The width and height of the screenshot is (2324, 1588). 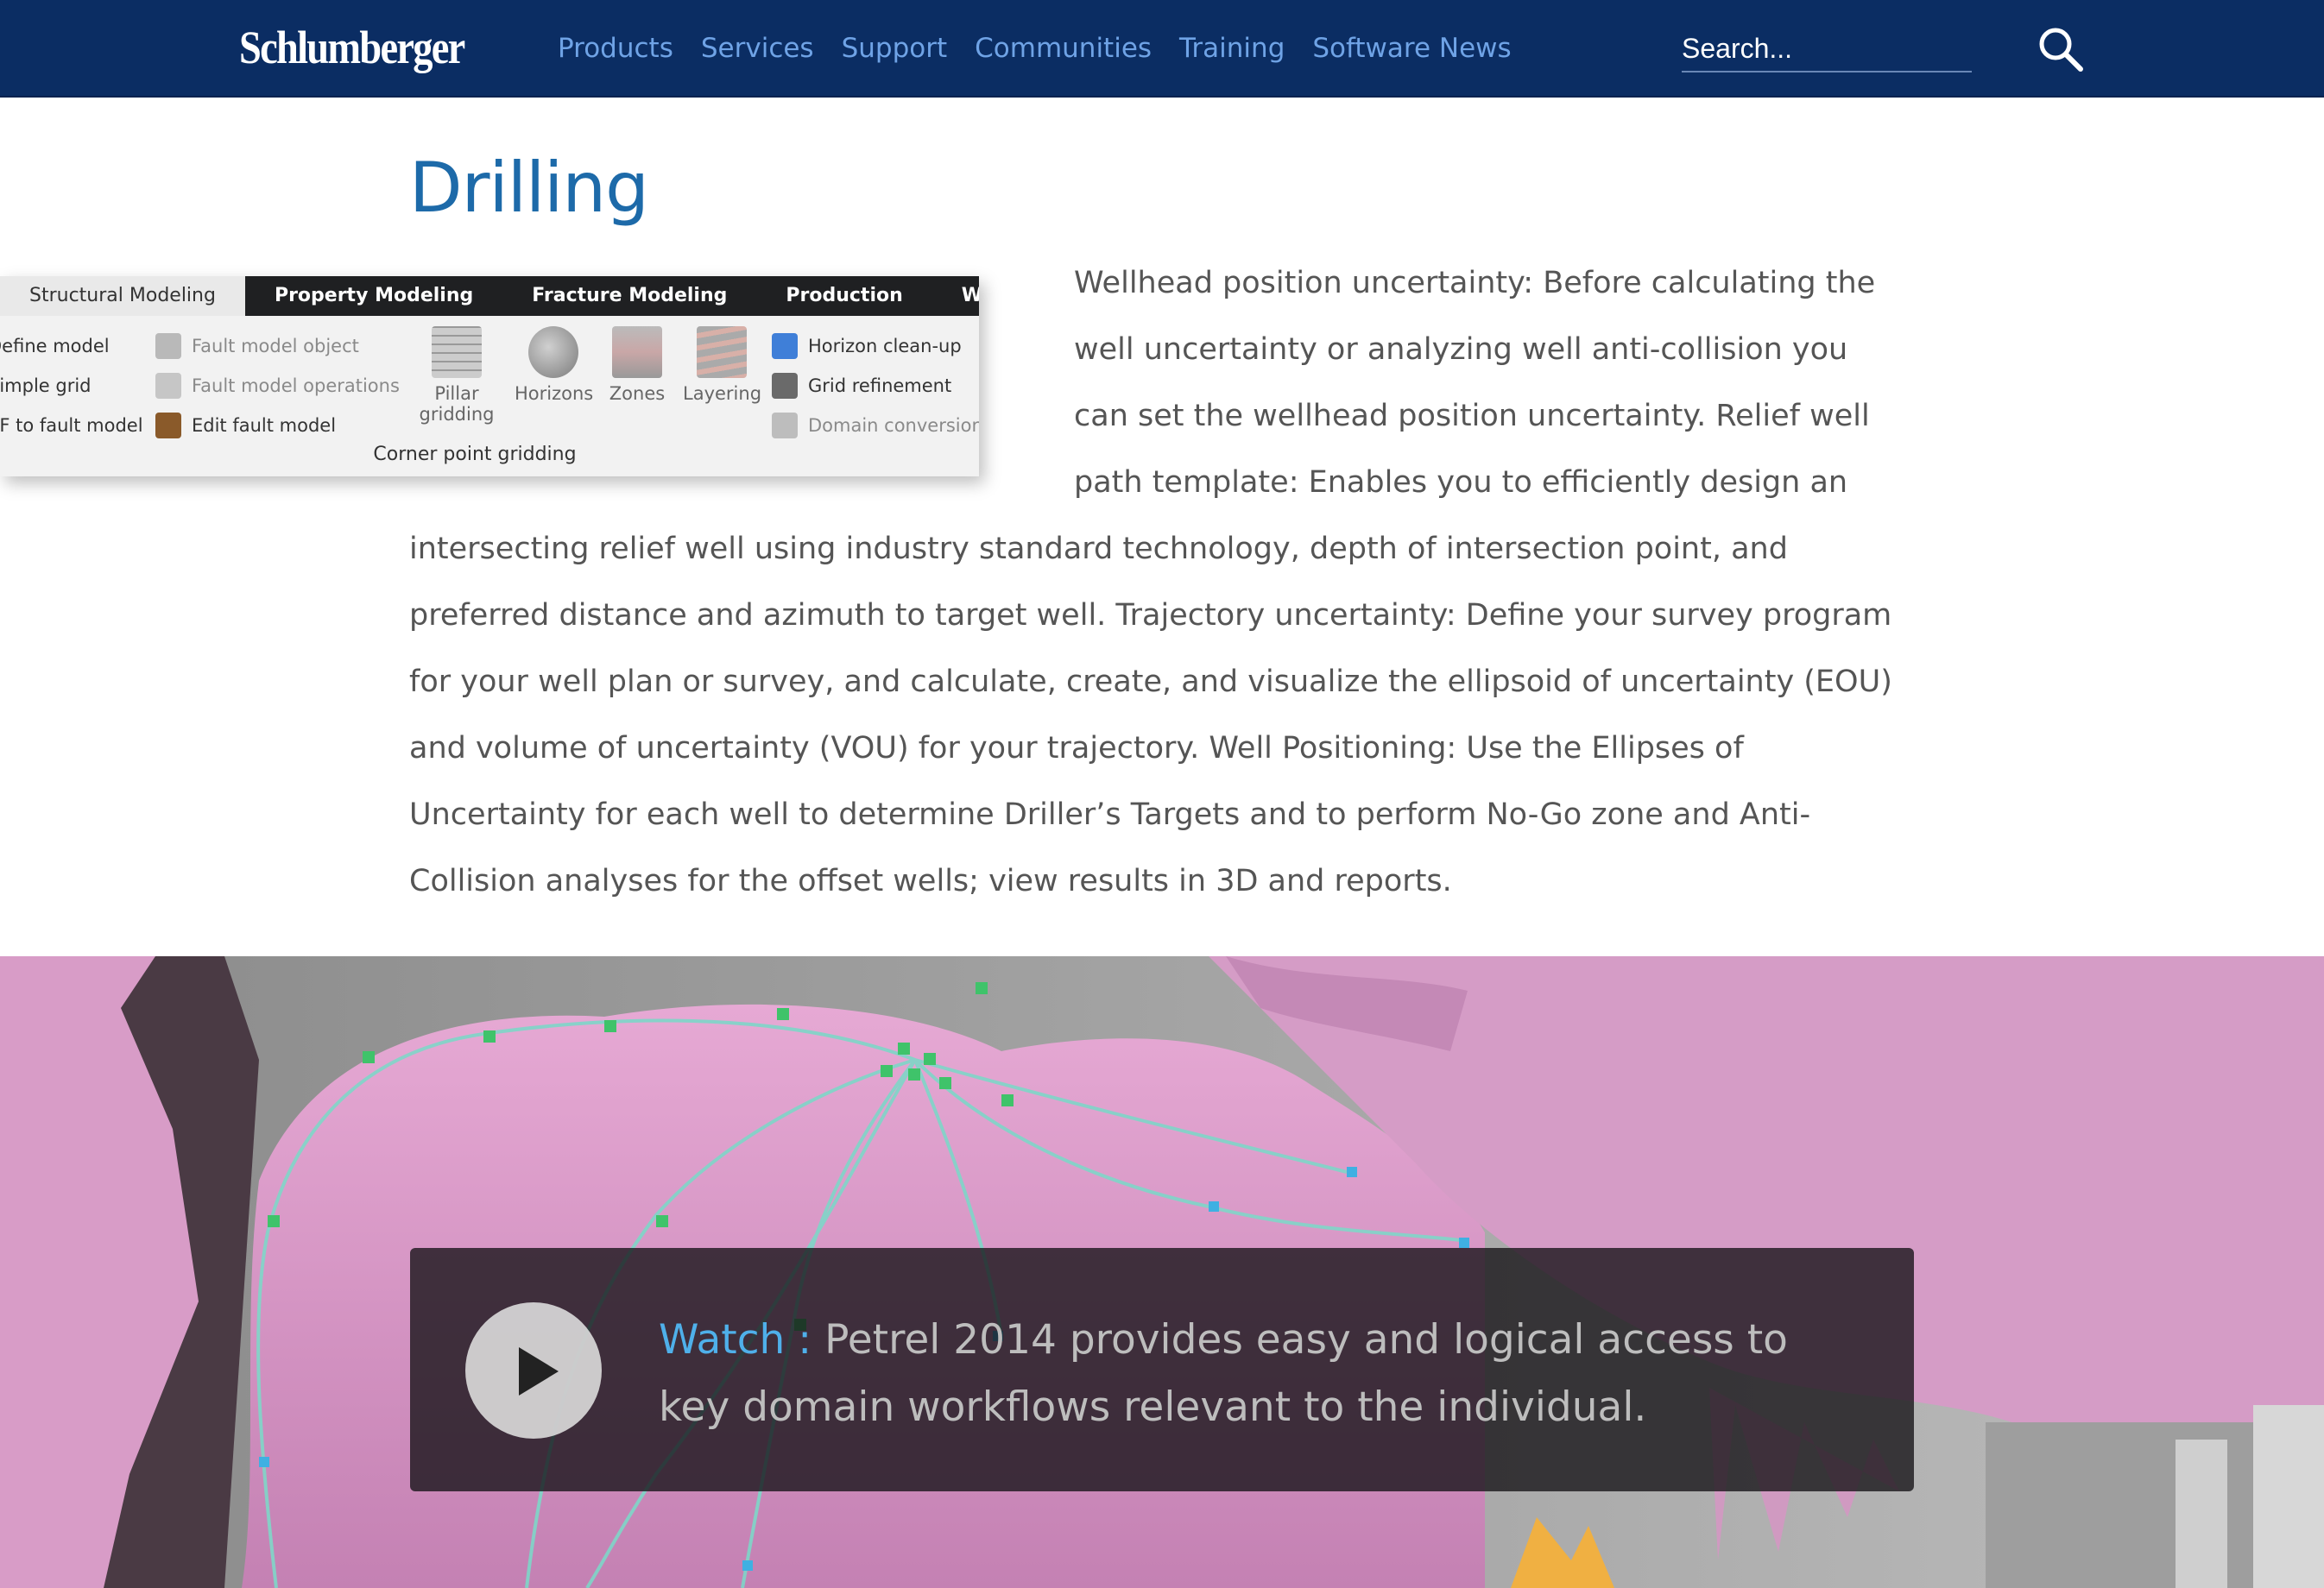 I want to click on schlumberger-logo: Schlumberger, so click(x=352, y=48).